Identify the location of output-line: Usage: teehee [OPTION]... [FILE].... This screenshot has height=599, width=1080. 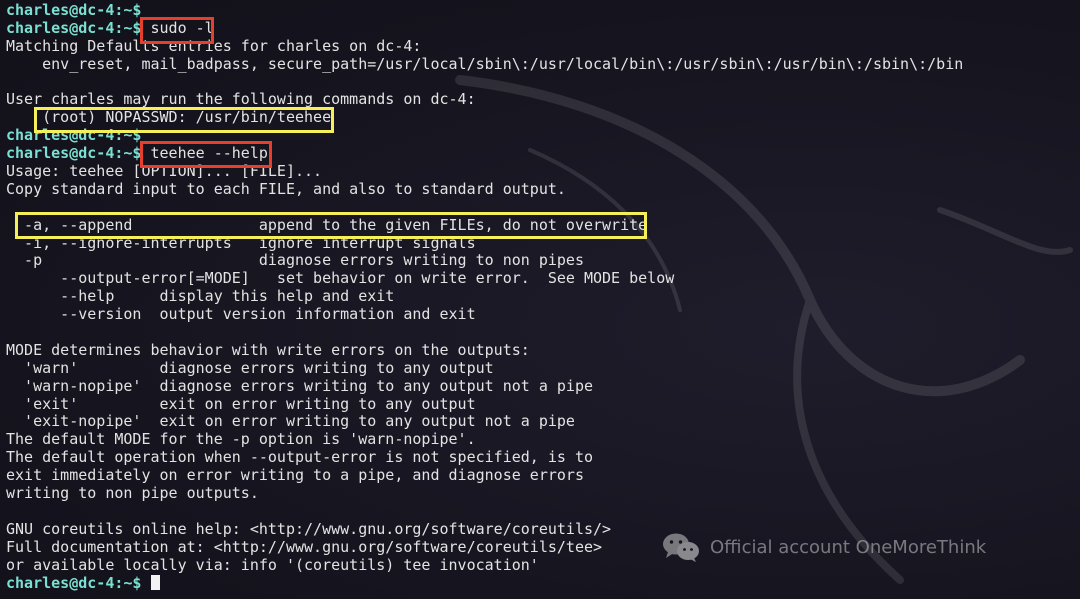
(484, 171).